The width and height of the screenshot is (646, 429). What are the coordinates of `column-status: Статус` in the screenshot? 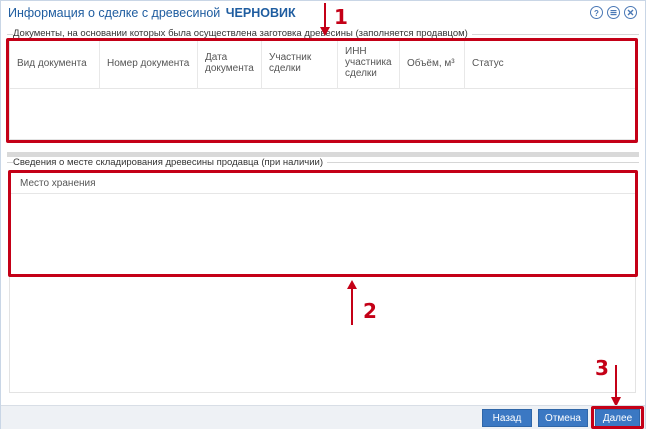 It's located at (550, 65).